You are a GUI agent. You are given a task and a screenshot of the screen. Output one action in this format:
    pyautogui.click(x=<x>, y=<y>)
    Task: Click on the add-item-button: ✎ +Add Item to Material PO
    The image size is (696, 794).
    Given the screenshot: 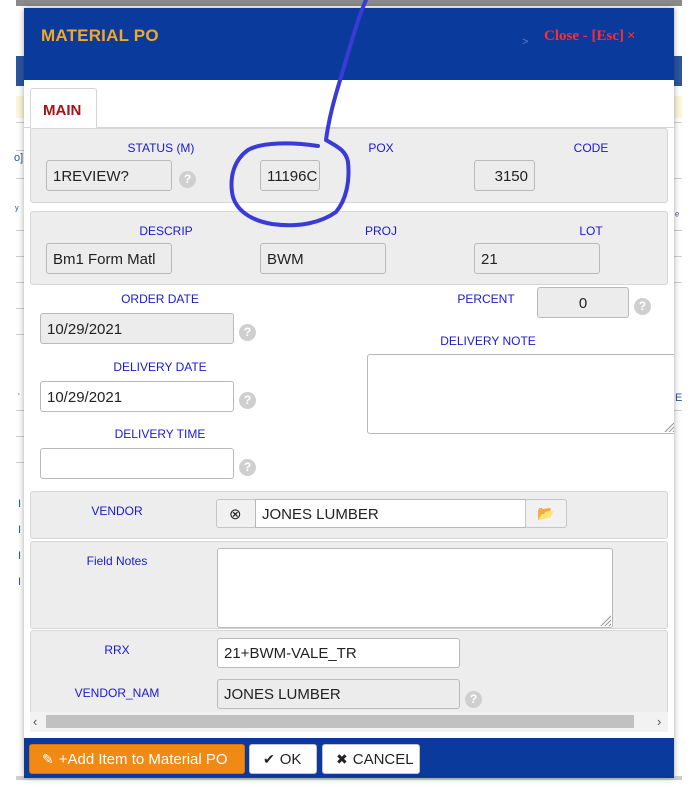 What is the action you would take?
    pyautogui.click(x=137, y=759)
    